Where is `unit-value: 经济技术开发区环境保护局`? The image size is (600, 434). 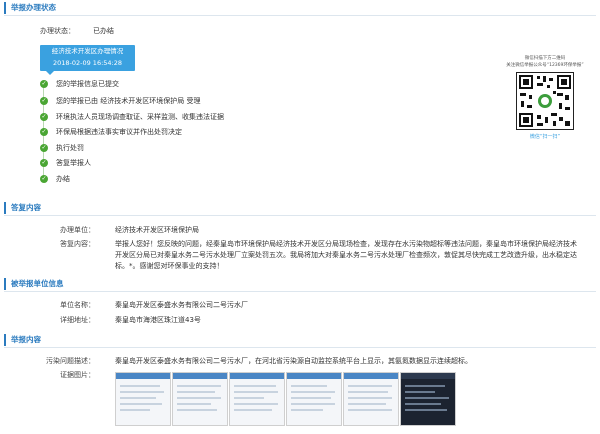
unit-value: 经济技术开发区环境保护局 is located at coordinates (157, 230).